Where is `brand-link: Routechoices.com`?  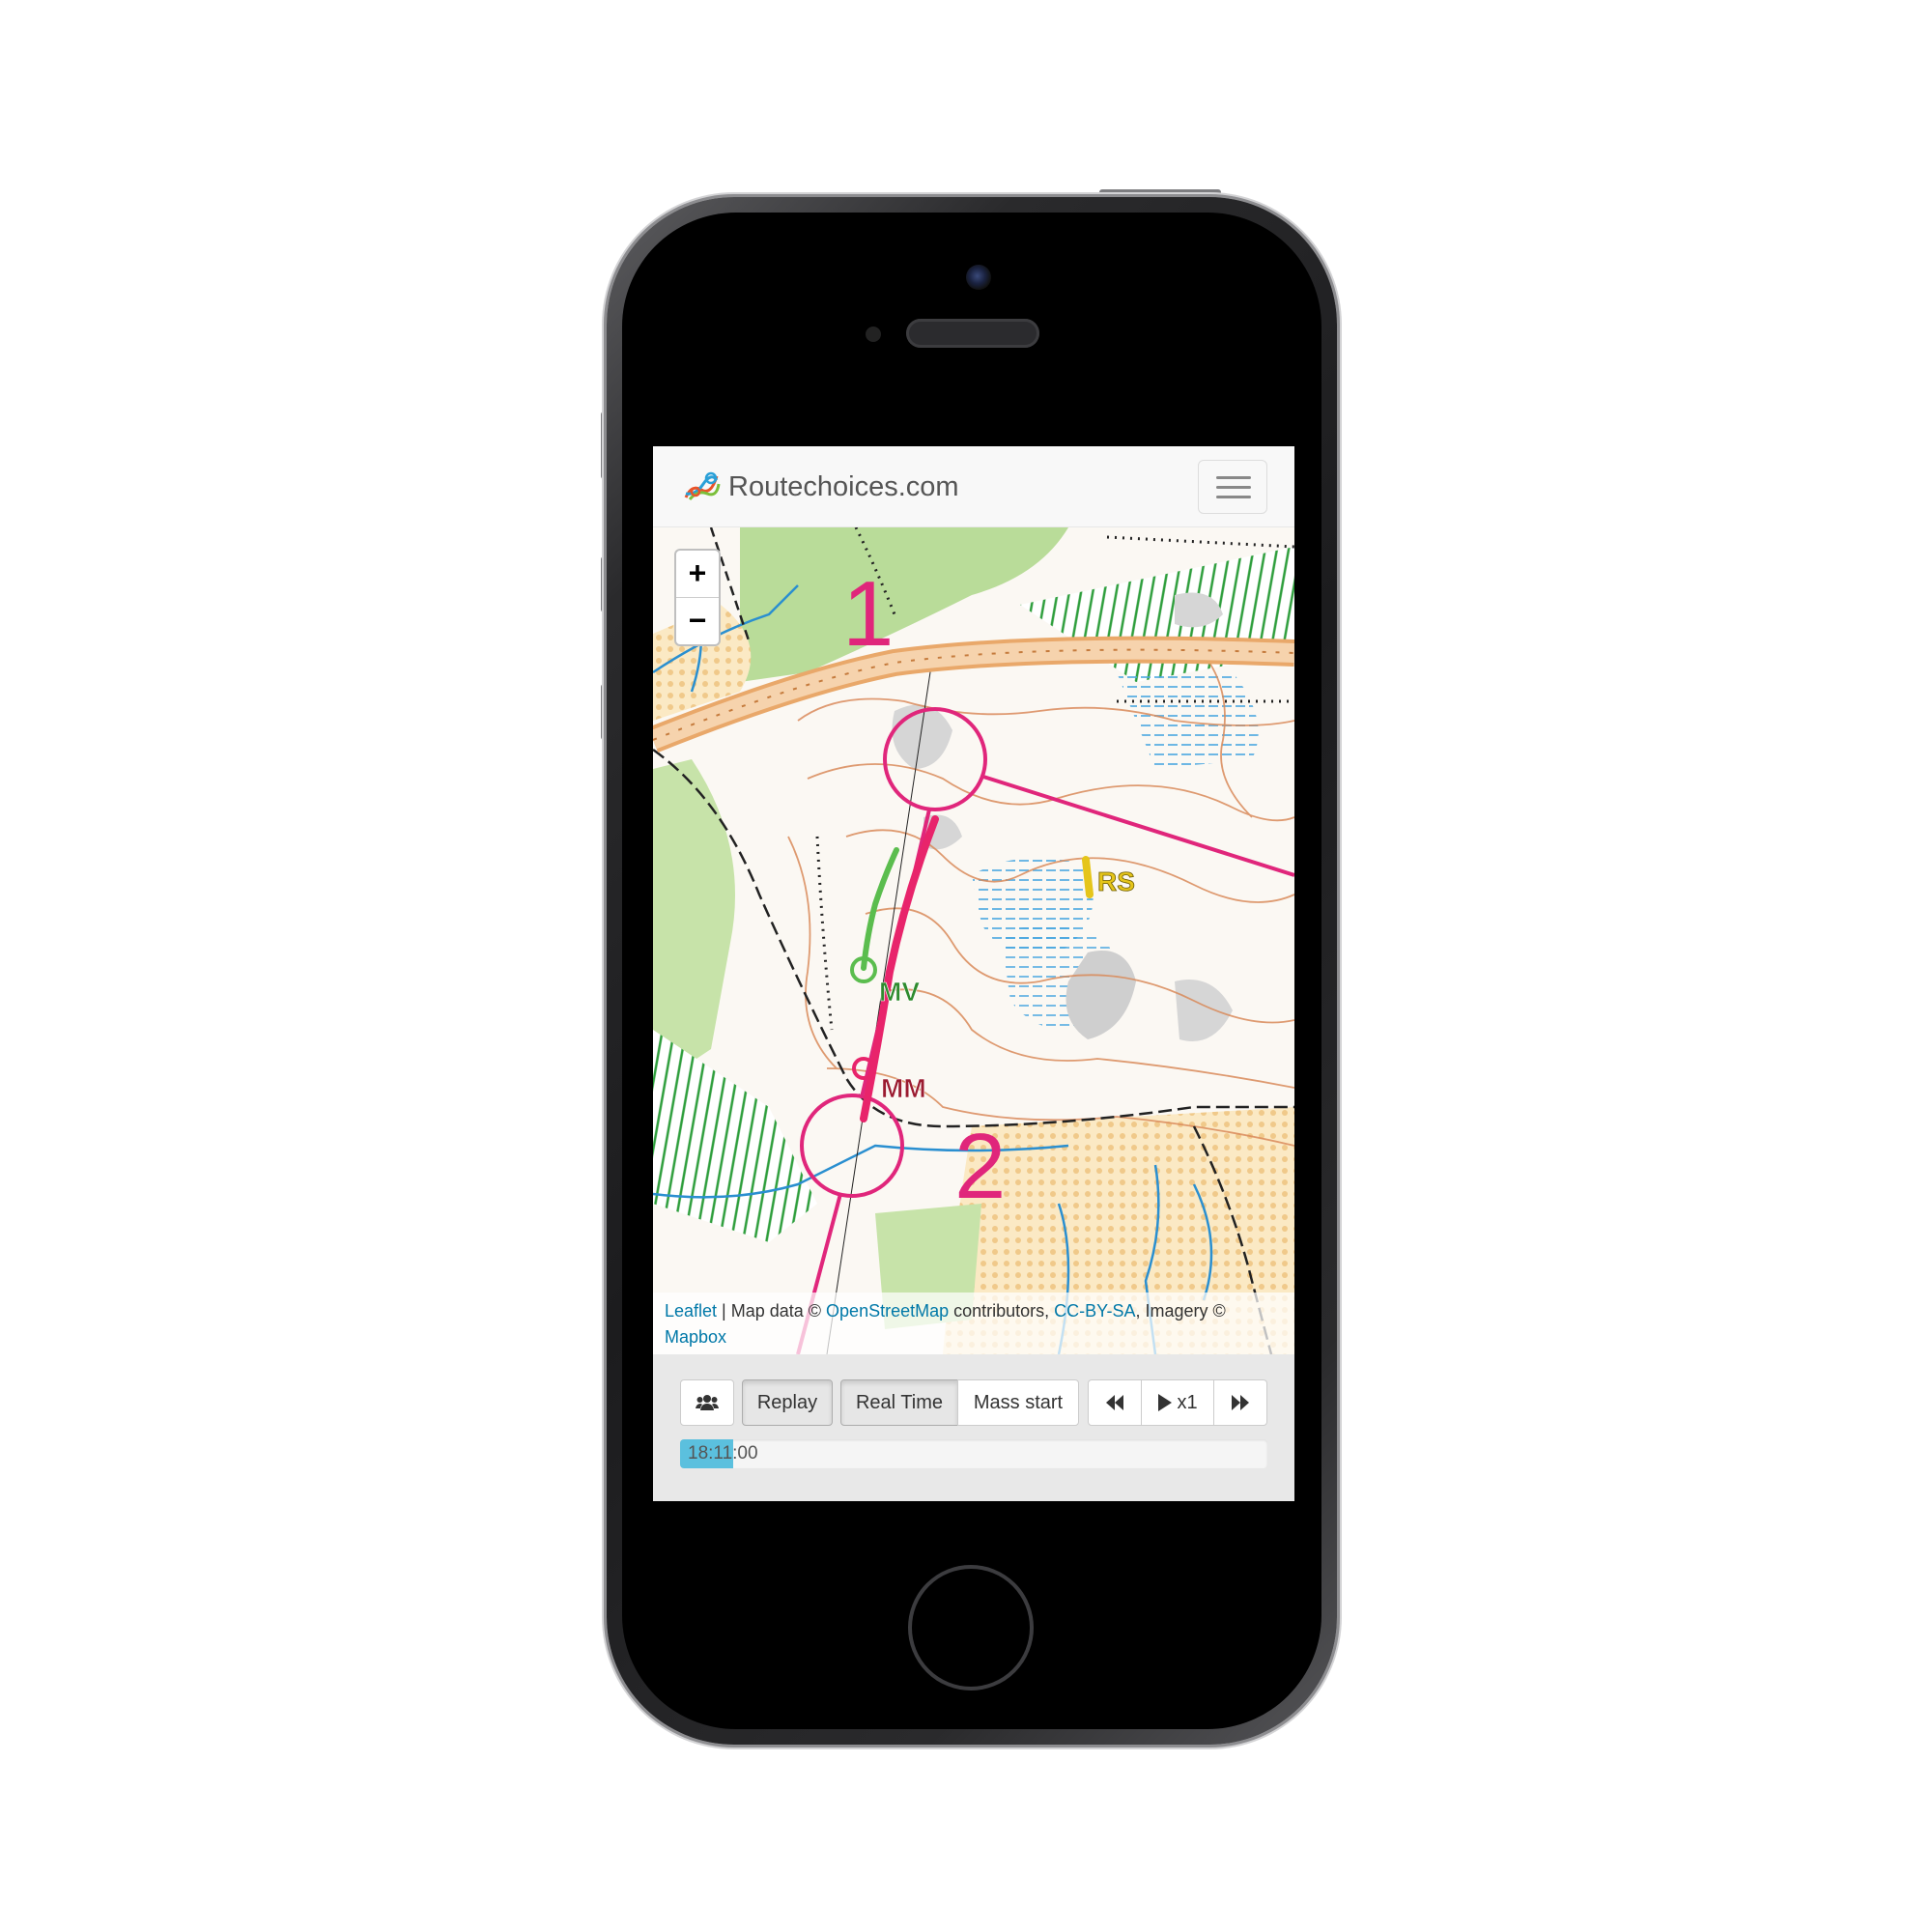
brand-link: Routechoices.com is located at coordinates (820, 486).